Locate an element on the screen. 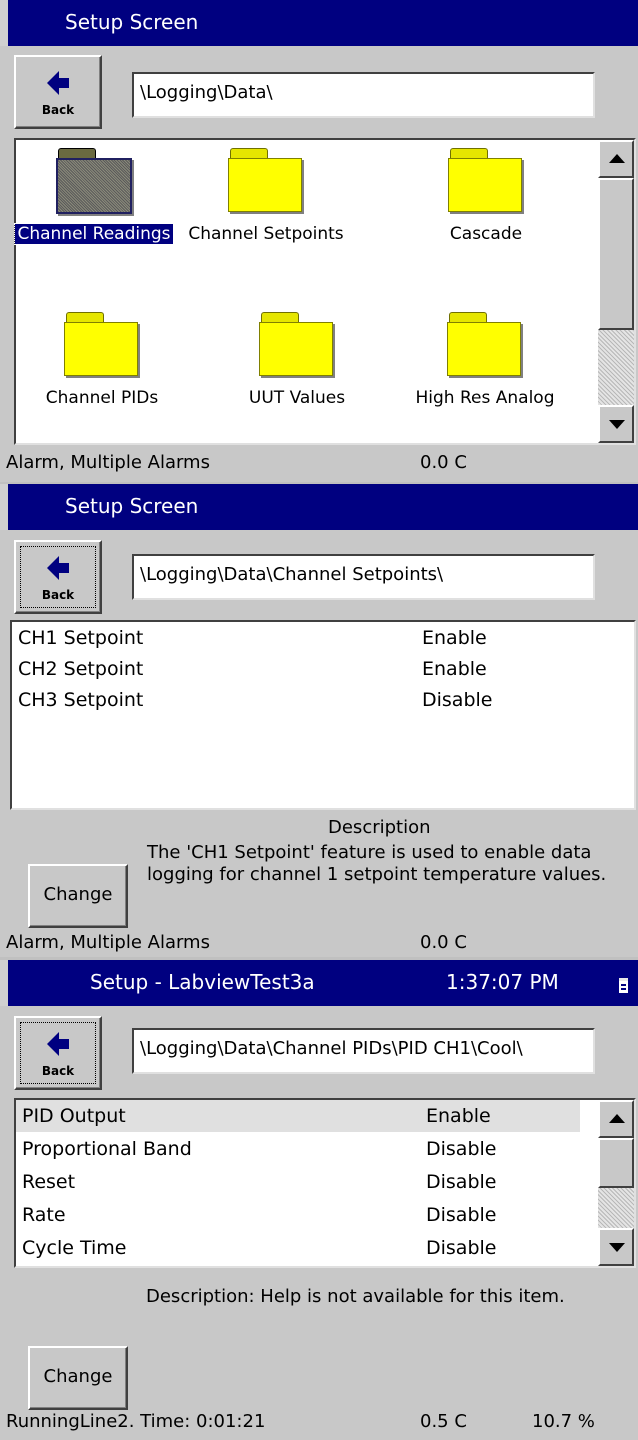 Image resolution: width=638 pixels, height=1440 pixels. path-field: \Logging\Data\Channel PIDs\PID CH1\Cool\ is located at coordinates (363, 1051).